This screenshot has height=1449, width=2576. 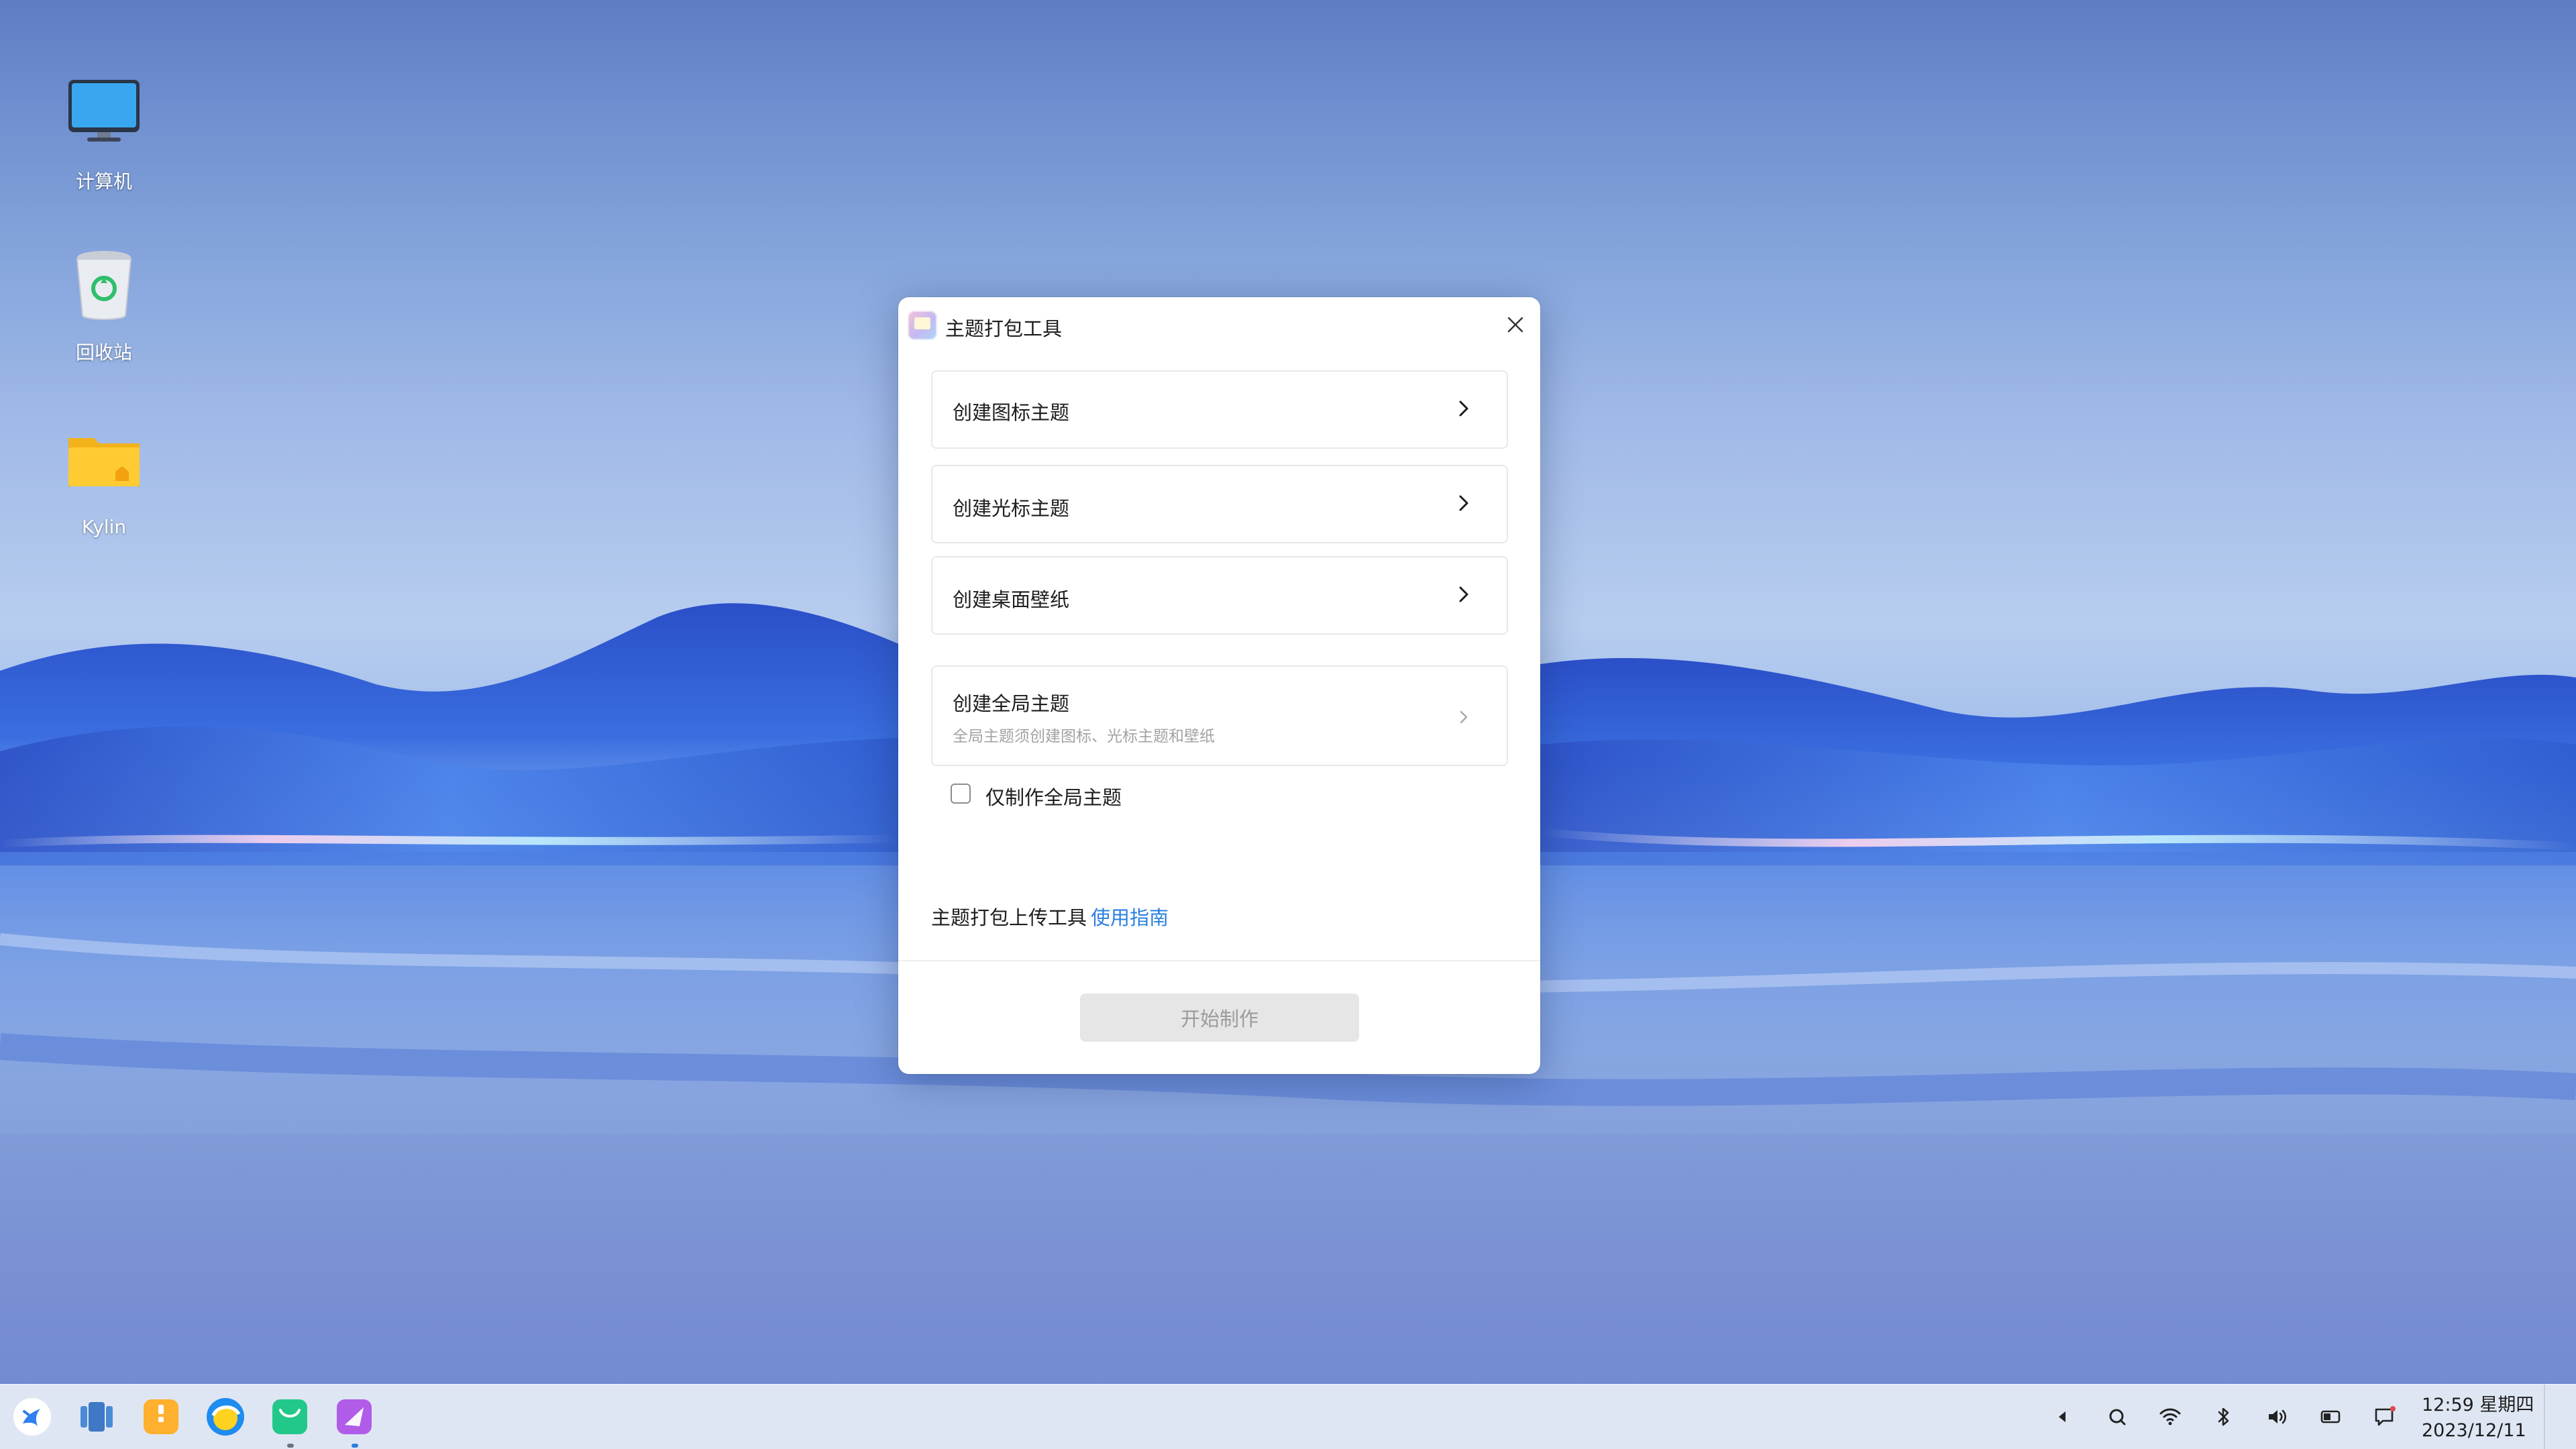 I want to click on close-button, so click(x=1515, y=324).